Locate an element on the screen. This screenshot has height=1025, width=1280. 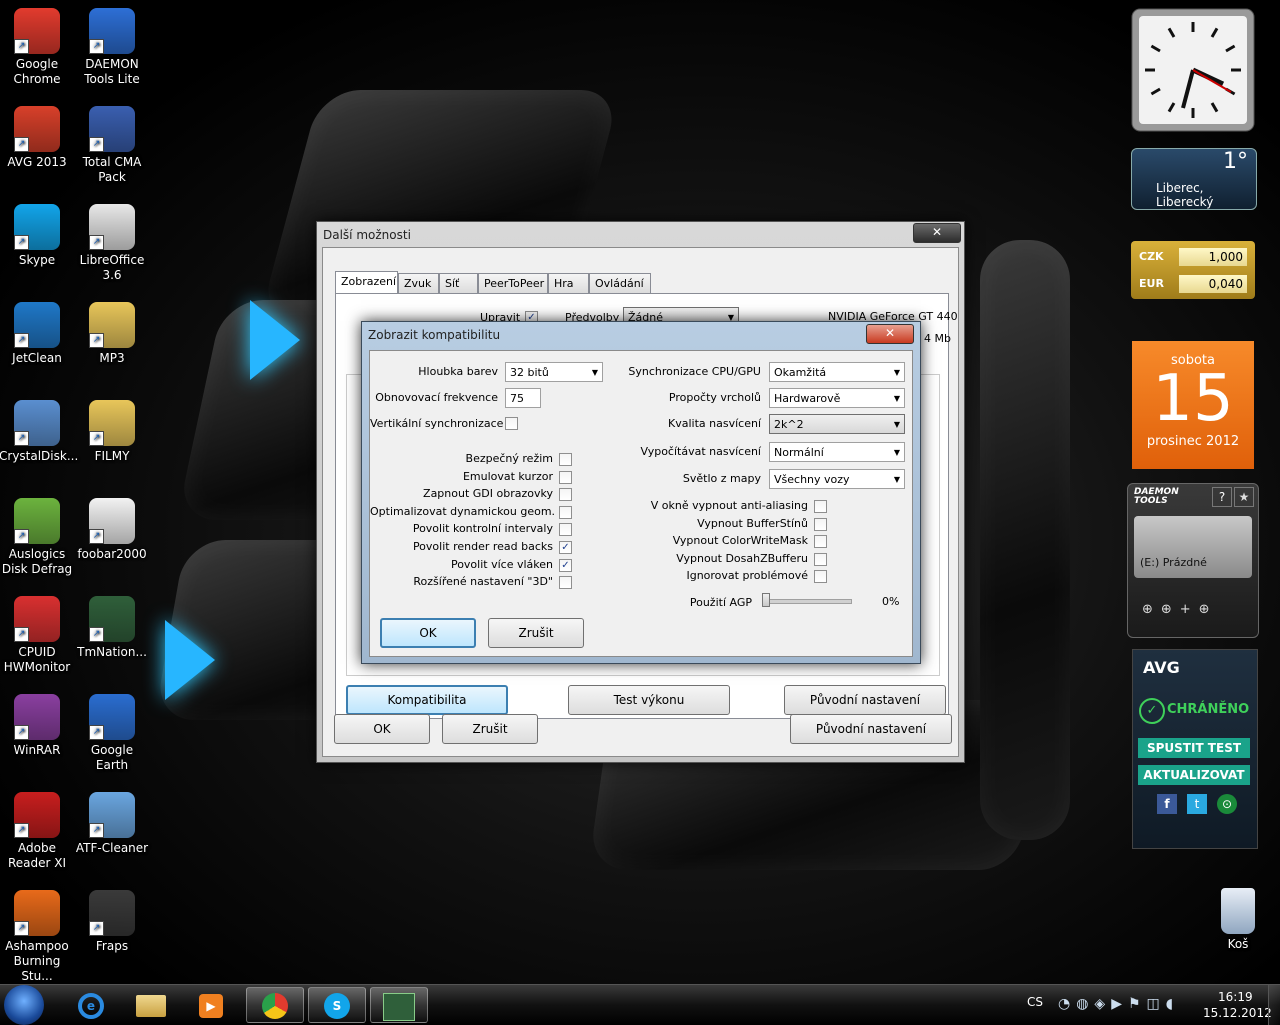
avg-update-button: AKTUALIZOVAT is located at coordinates (1194, 775).